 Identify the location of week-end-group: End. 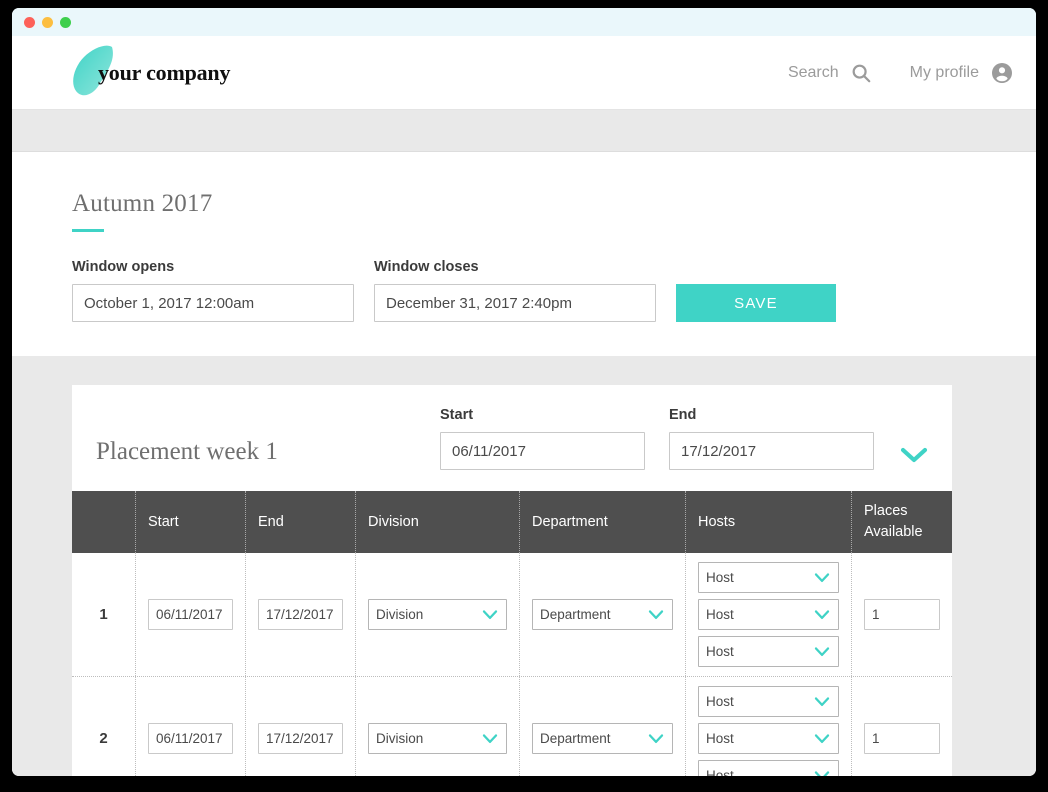
(771, 438).